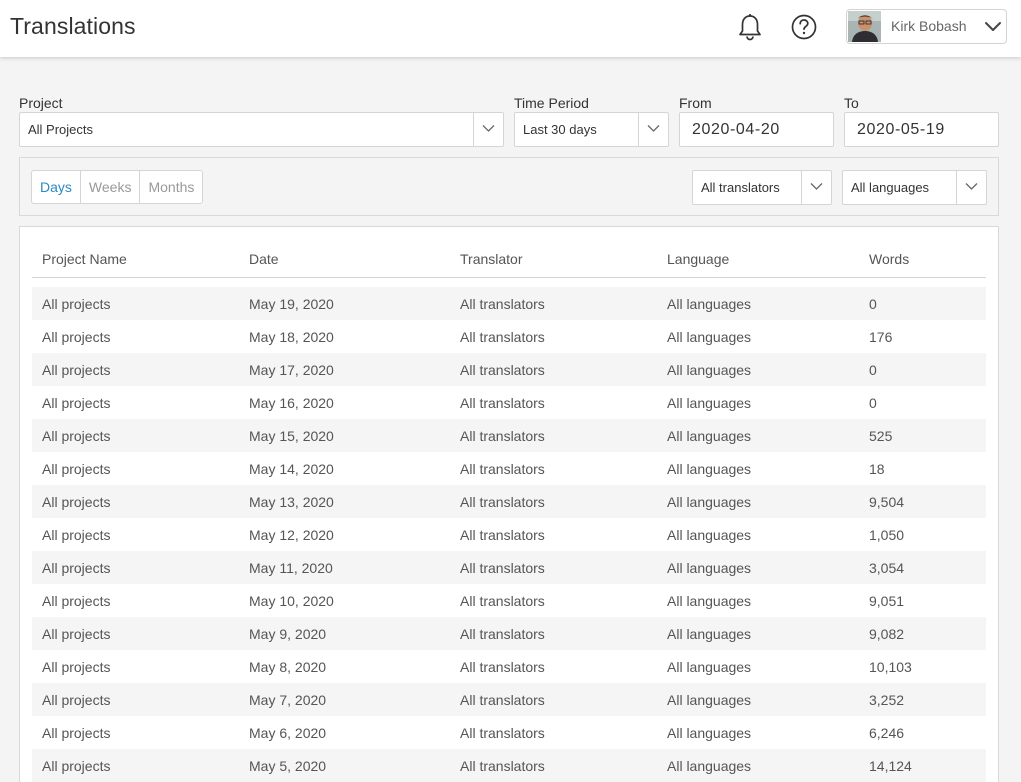  What do you see at coordinates (111, 187) in the screenshot?
I see `granularity-weeks-button: Weeks` at bounding box center [111, 187].